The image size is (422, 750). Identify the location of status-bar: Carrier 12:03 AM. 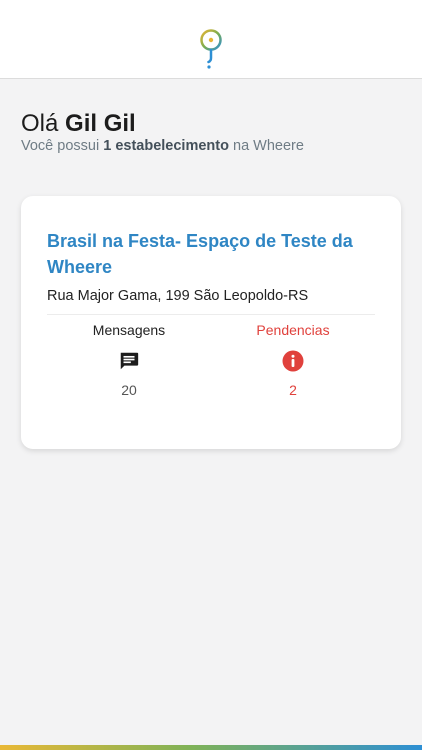
(211, 11).